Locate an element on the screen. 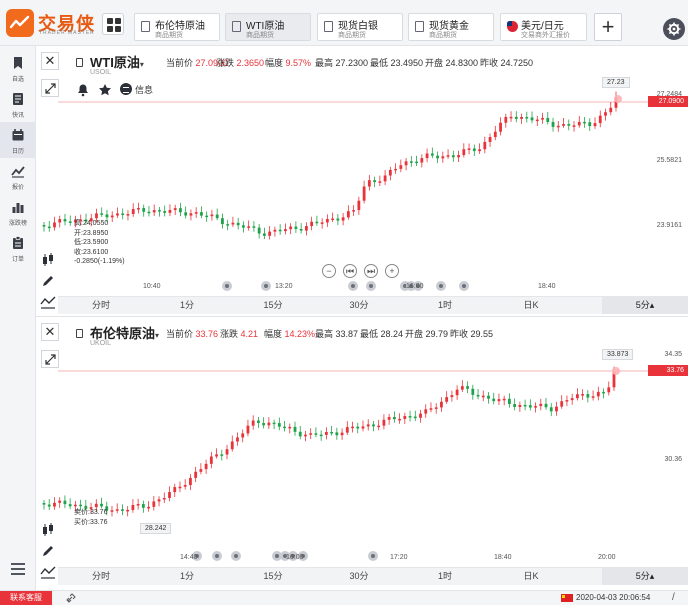  settings-button is located at coordinates (674, 29).